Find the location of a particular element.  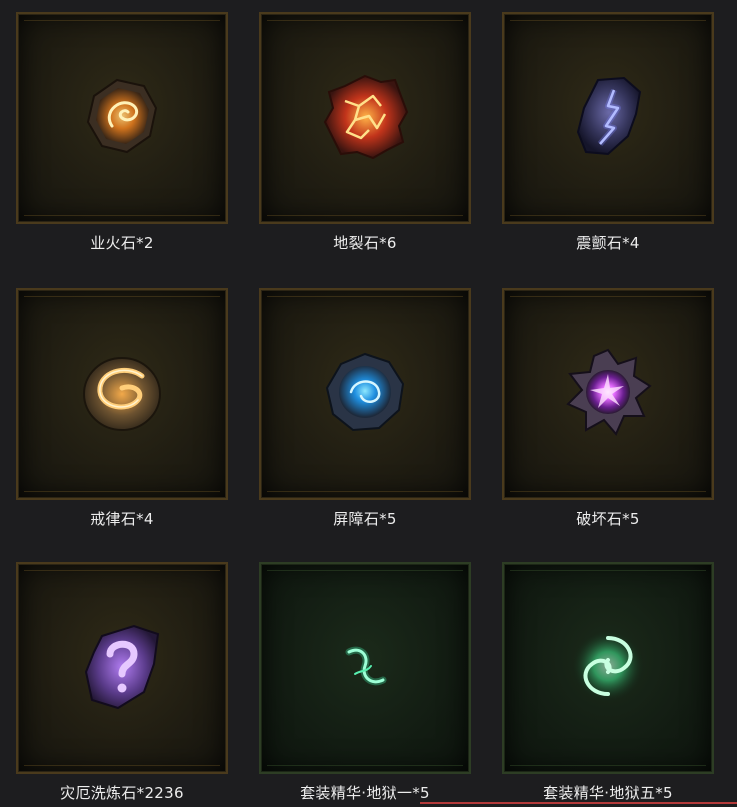

item-cell-tremor: 震颤石*4 is located at coordinates (608, 143).